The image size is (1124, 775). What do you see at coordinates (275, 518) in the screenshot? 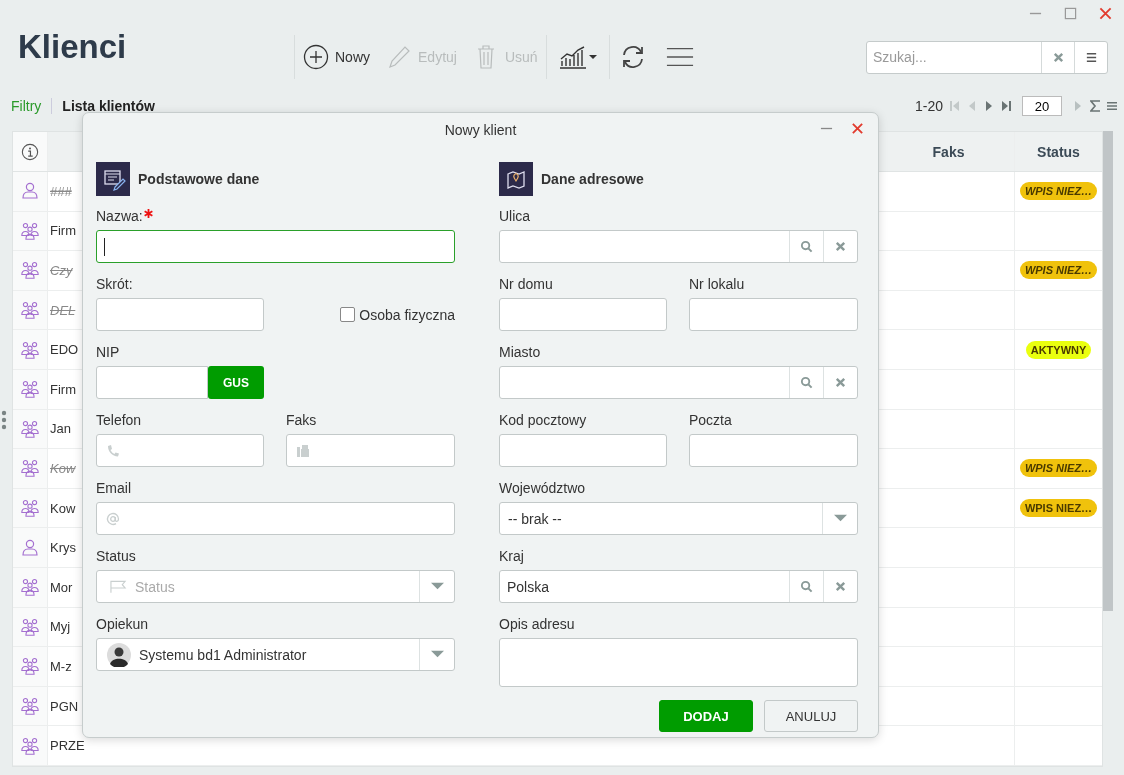
I see `email-field` at bounding box center [275, 518].